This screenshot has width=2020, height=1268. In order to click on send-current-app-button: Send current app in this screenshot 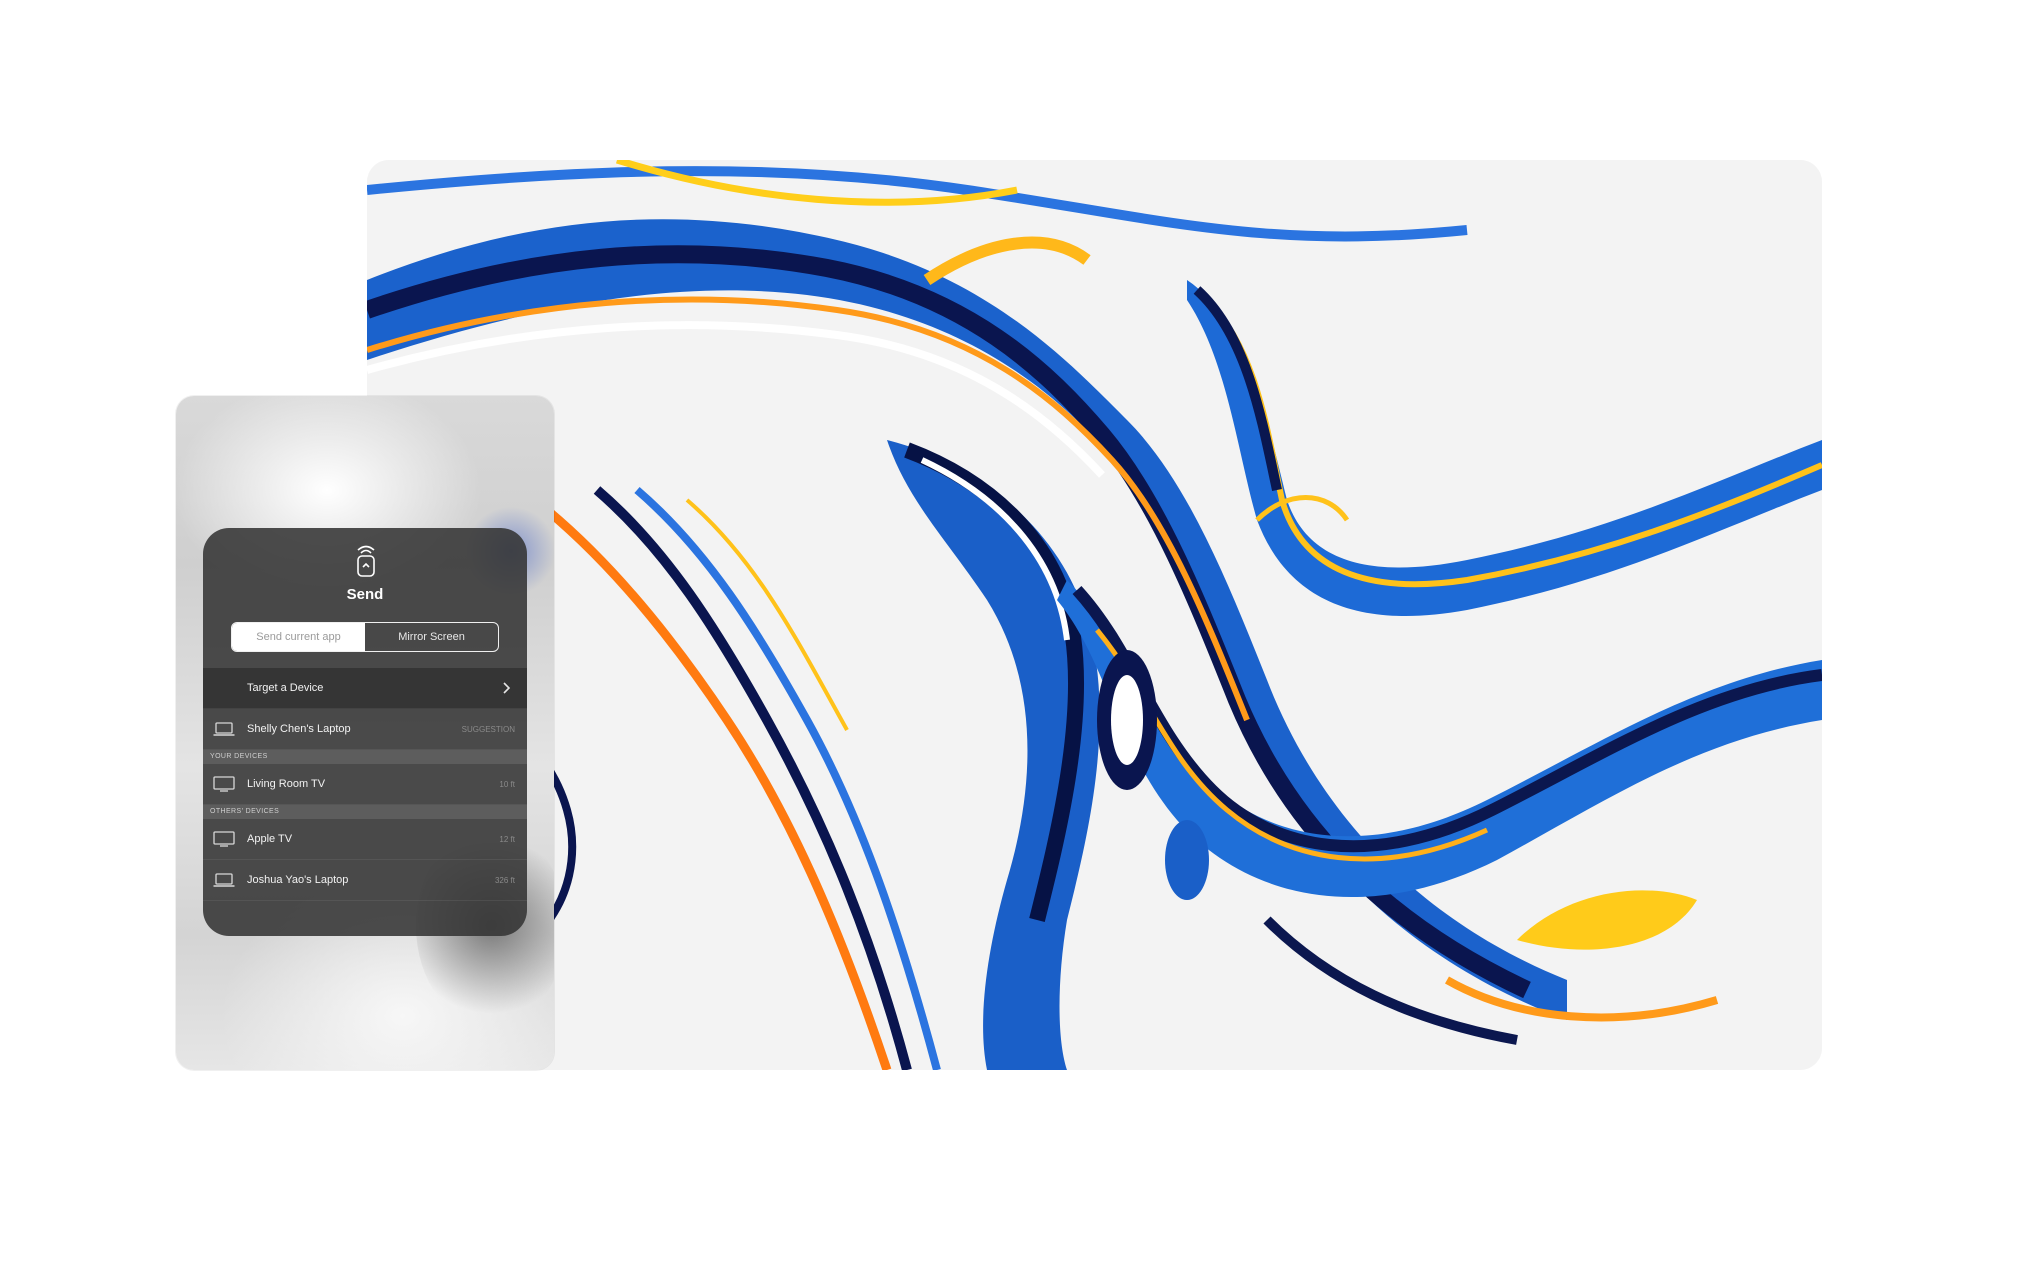, I will do `click(298, 637)`.